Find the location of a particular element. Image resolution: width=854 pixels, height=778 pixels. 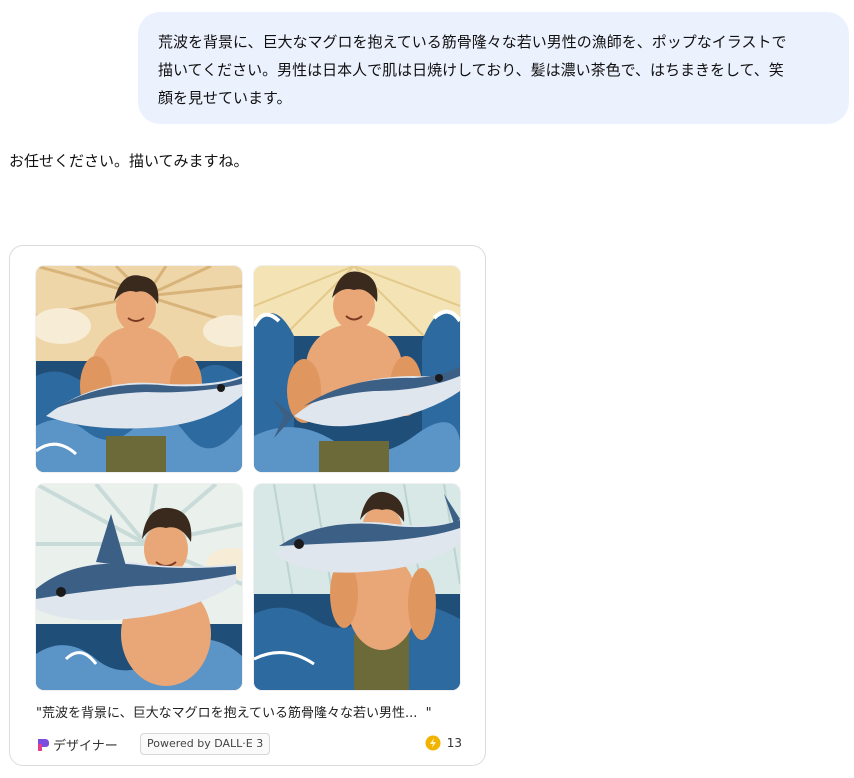

user-message-line-3: 顔を見せています。 is located at coordinates (225, 98).